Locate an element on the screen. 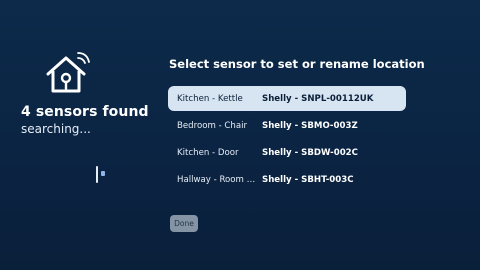 This screenshot has height=270, width=480. sensor-location: Kitchen - Kettle is located at coordinates (210, 98).